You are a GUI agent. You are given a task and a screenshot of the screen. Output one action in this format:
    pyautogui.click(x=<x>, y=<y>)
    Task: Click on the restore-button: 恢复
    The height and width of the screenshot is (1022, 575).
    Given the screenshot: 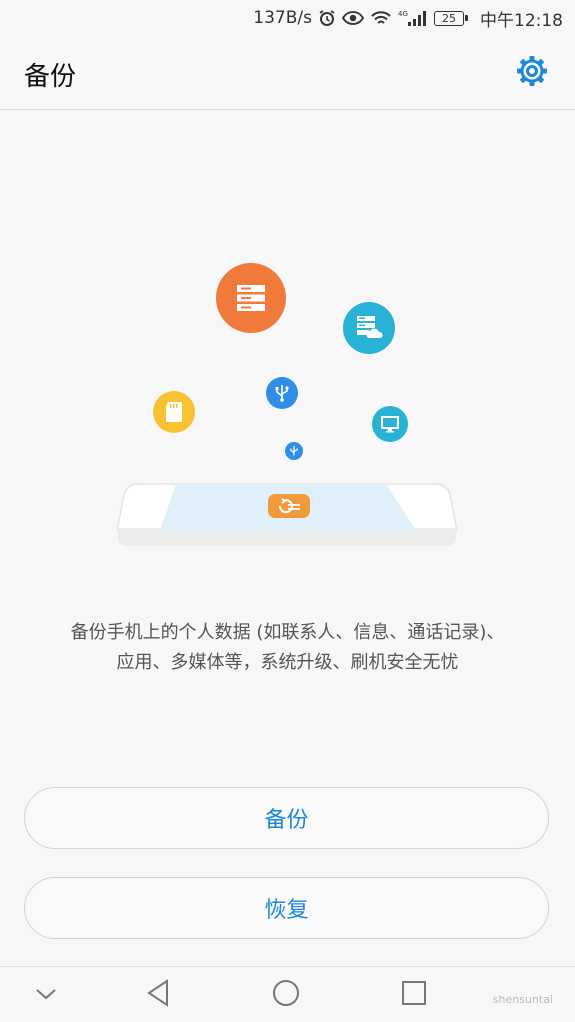 What is the action you would take?
    pyautogui.click(x=286, y=908)
    